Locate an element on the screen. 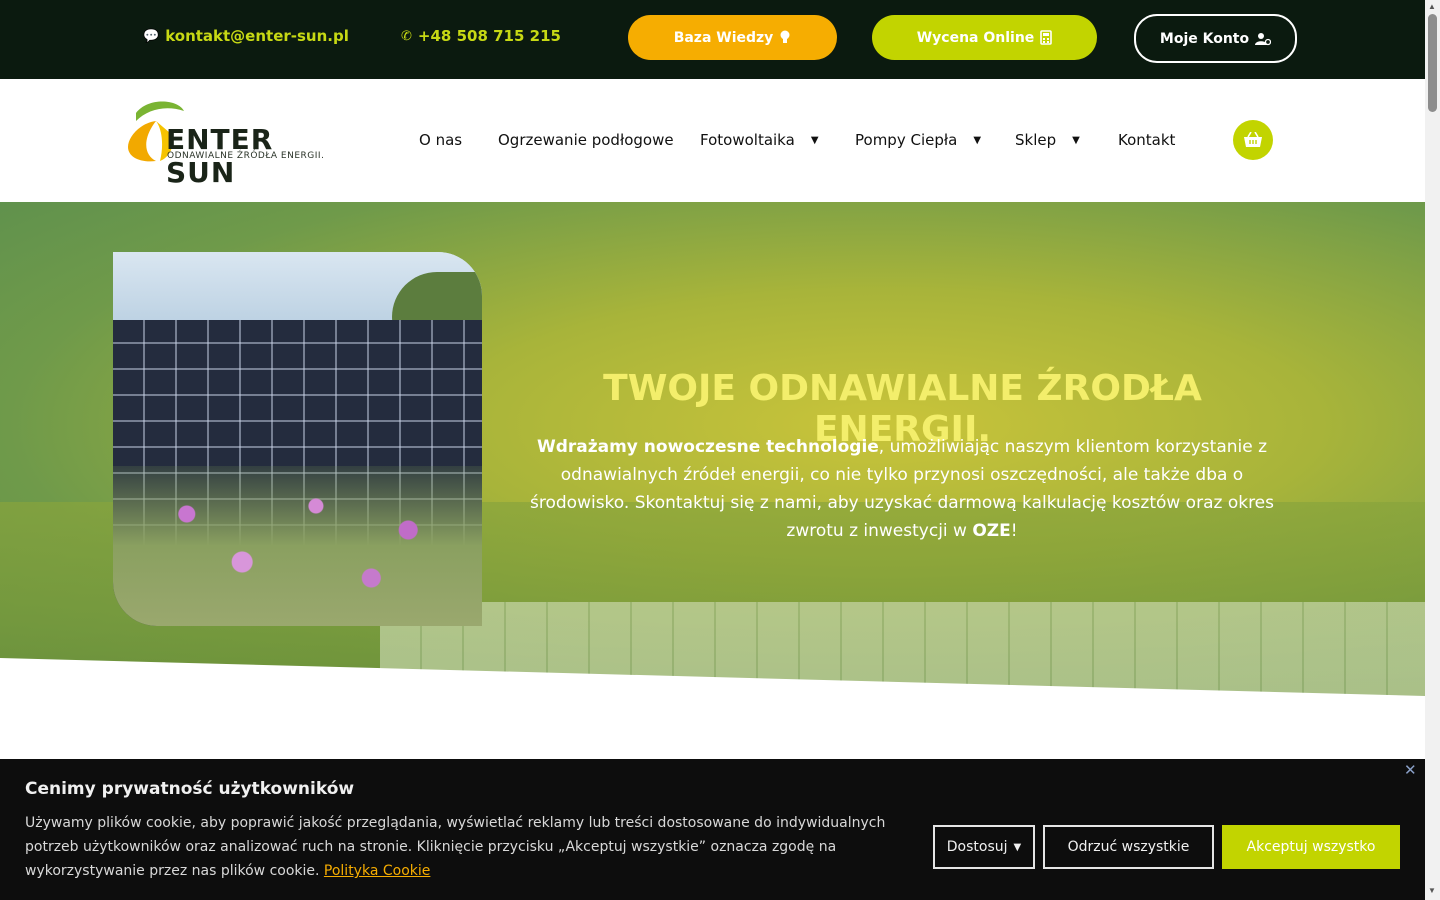 The width and height of the screenshot is (1440, 900). customize-button: Dostosuj ▼ is located at coordinates (984, 847).